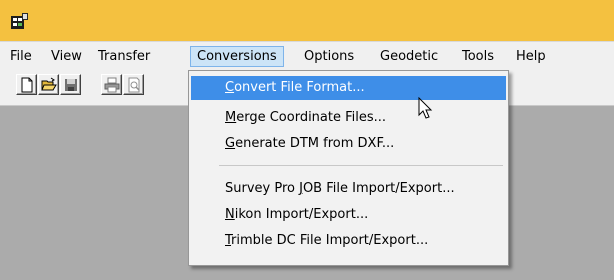  I want to click on menu-view: View, so click(66, 56).